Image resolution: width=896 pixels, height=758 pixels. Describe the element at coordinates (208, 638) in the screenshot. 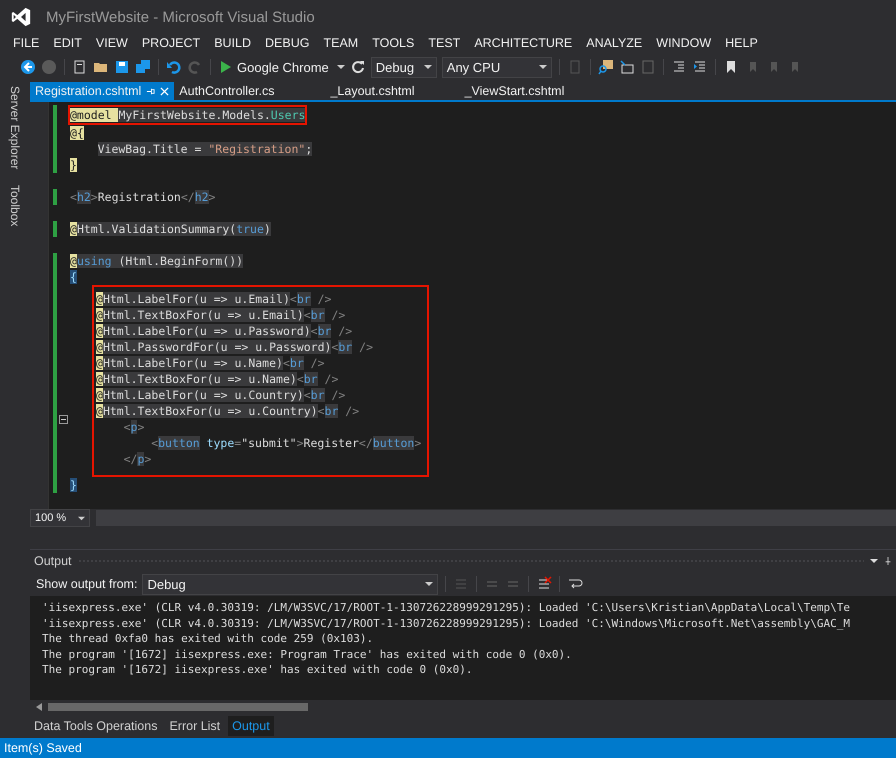

I see `output-line: The thread 0xfa0 has exited with code 259 (0x103).` at that location.